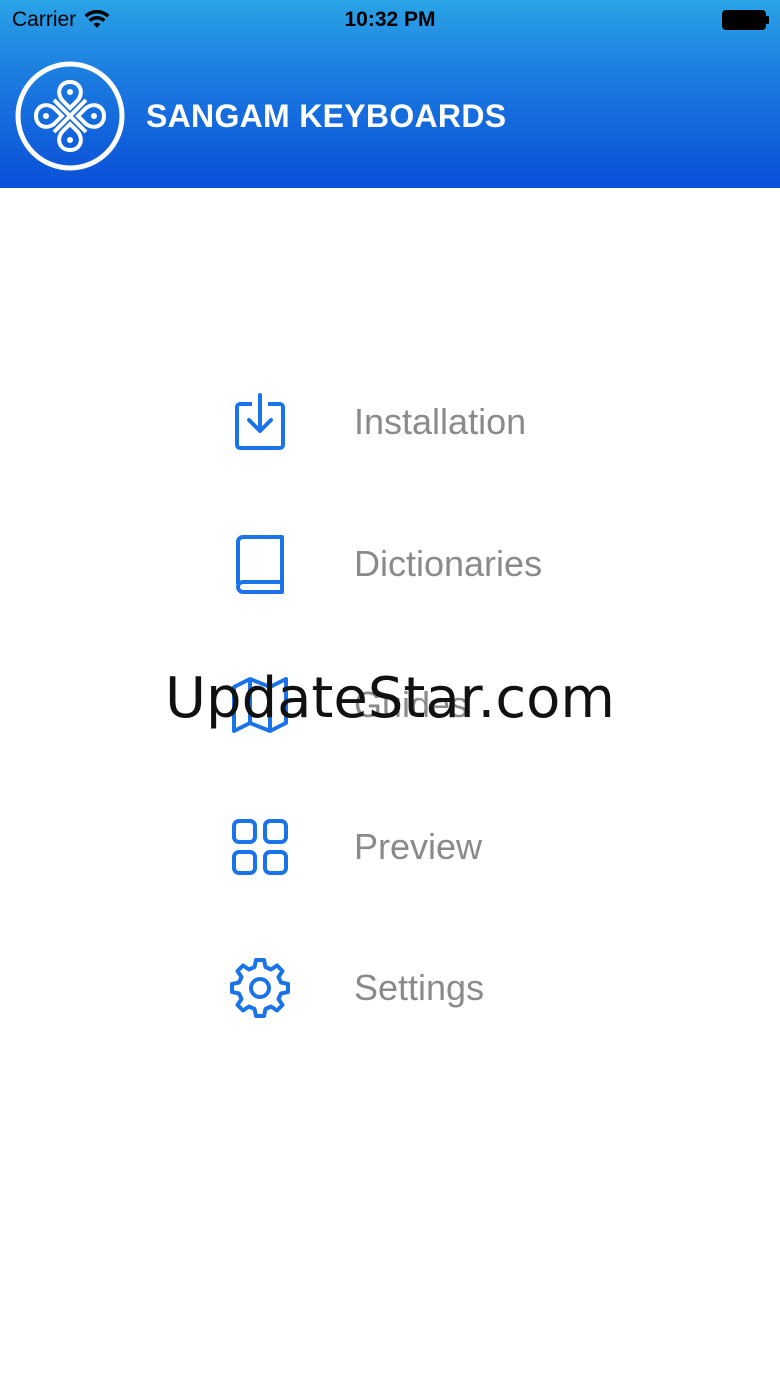 This screenshot has width=780, height=1387. I want to click on menu-item-settings: Settings, so click(438, 988).